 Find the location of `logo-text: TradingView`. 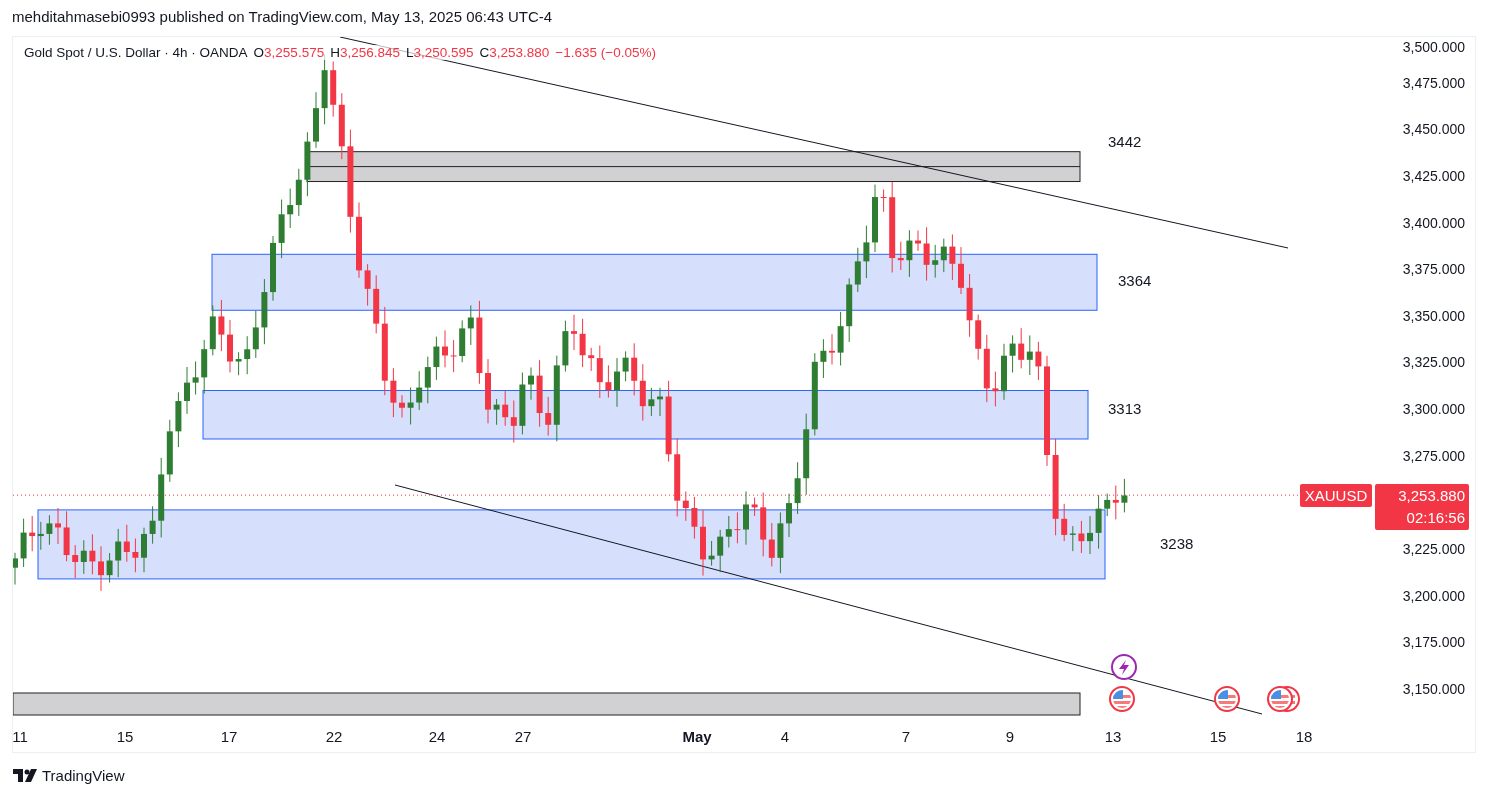

logo-text: TradingView is located at coordinates (83, 775).